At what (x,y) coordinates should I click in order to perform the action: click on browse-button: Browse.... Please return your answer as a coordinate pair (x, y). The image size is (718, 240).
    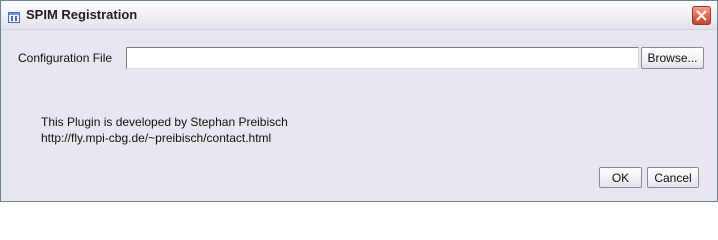
    Looking at the image, I should click on (672, 58).